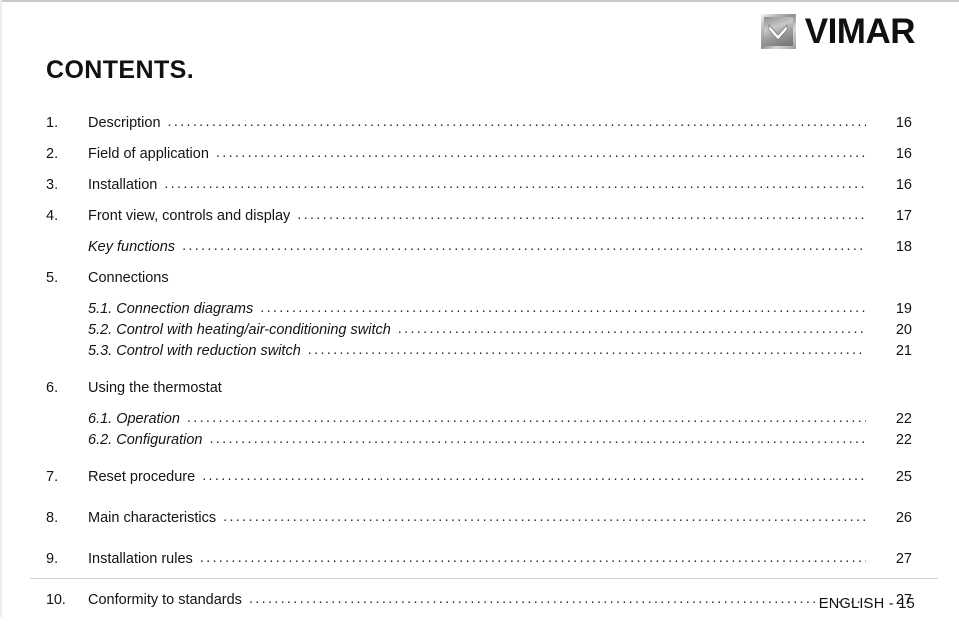  Describe the element at coordinates (102, 419) in the screenshot. I see `toc-entry-number: 6.1.` at that location.